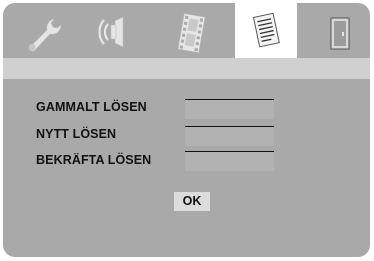 This screenshot has width=374, height=261. I want to click on speaker-icon, so click(111, 32).